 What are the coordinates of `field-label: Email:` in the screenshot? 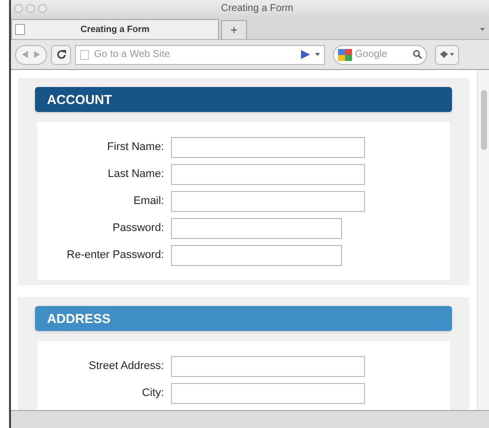 It's located at (148, 202).